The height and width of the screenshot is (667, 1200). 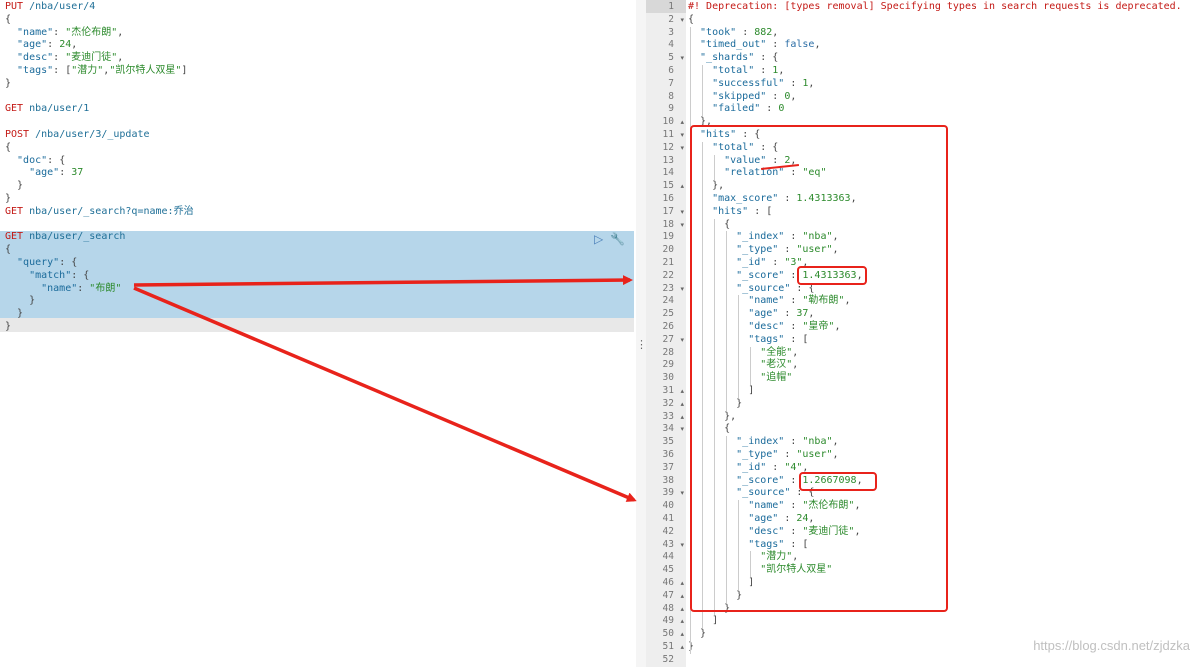 I want to click on request-line: GET nba/user/1, so click(x=47, y=109).